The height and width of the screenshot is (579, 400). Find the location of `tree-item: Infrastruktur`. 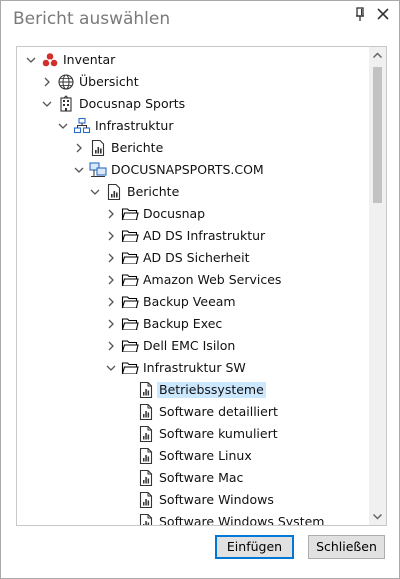

tree-item: Infrastruktur is located at coordinates (193, 126).